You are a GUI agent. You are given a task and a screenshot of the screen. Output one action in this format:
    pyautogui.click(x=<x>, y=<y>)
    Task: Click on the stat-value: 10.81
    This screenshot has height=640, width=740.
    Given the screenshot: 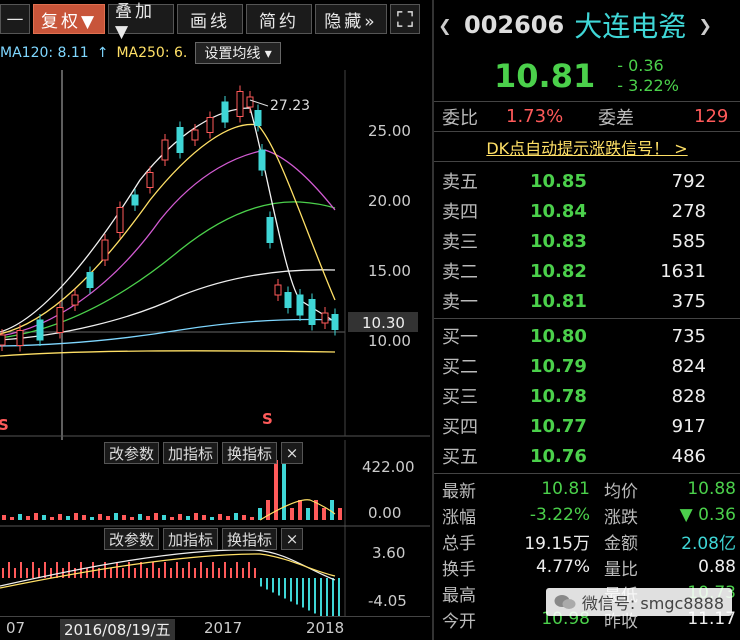 What is the action you would take?
    pyautogui.click(x=565, y=489)
    